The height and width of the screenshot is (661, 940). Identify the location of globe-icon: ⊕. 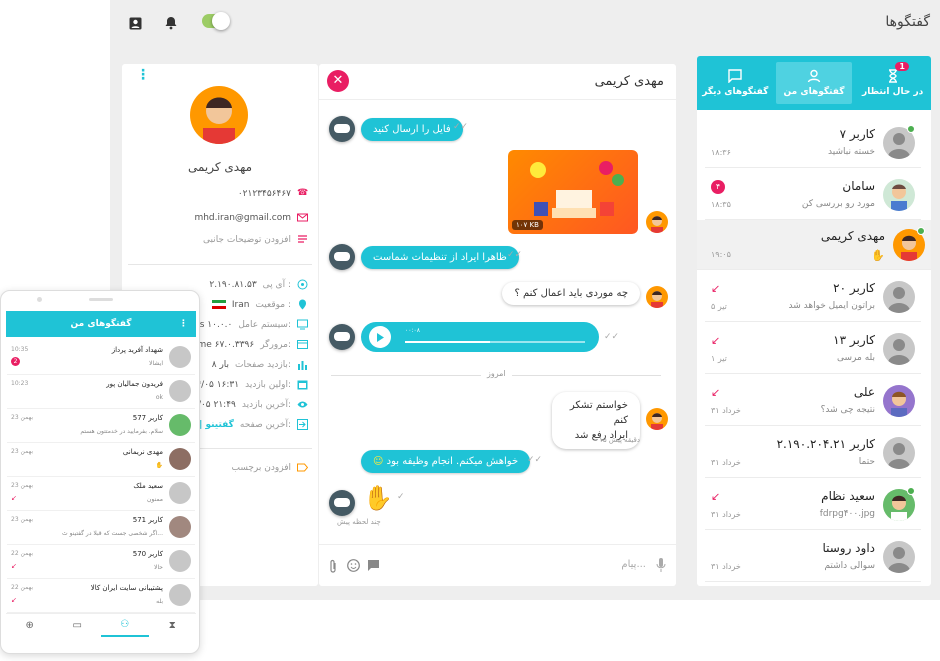
(29, 625).